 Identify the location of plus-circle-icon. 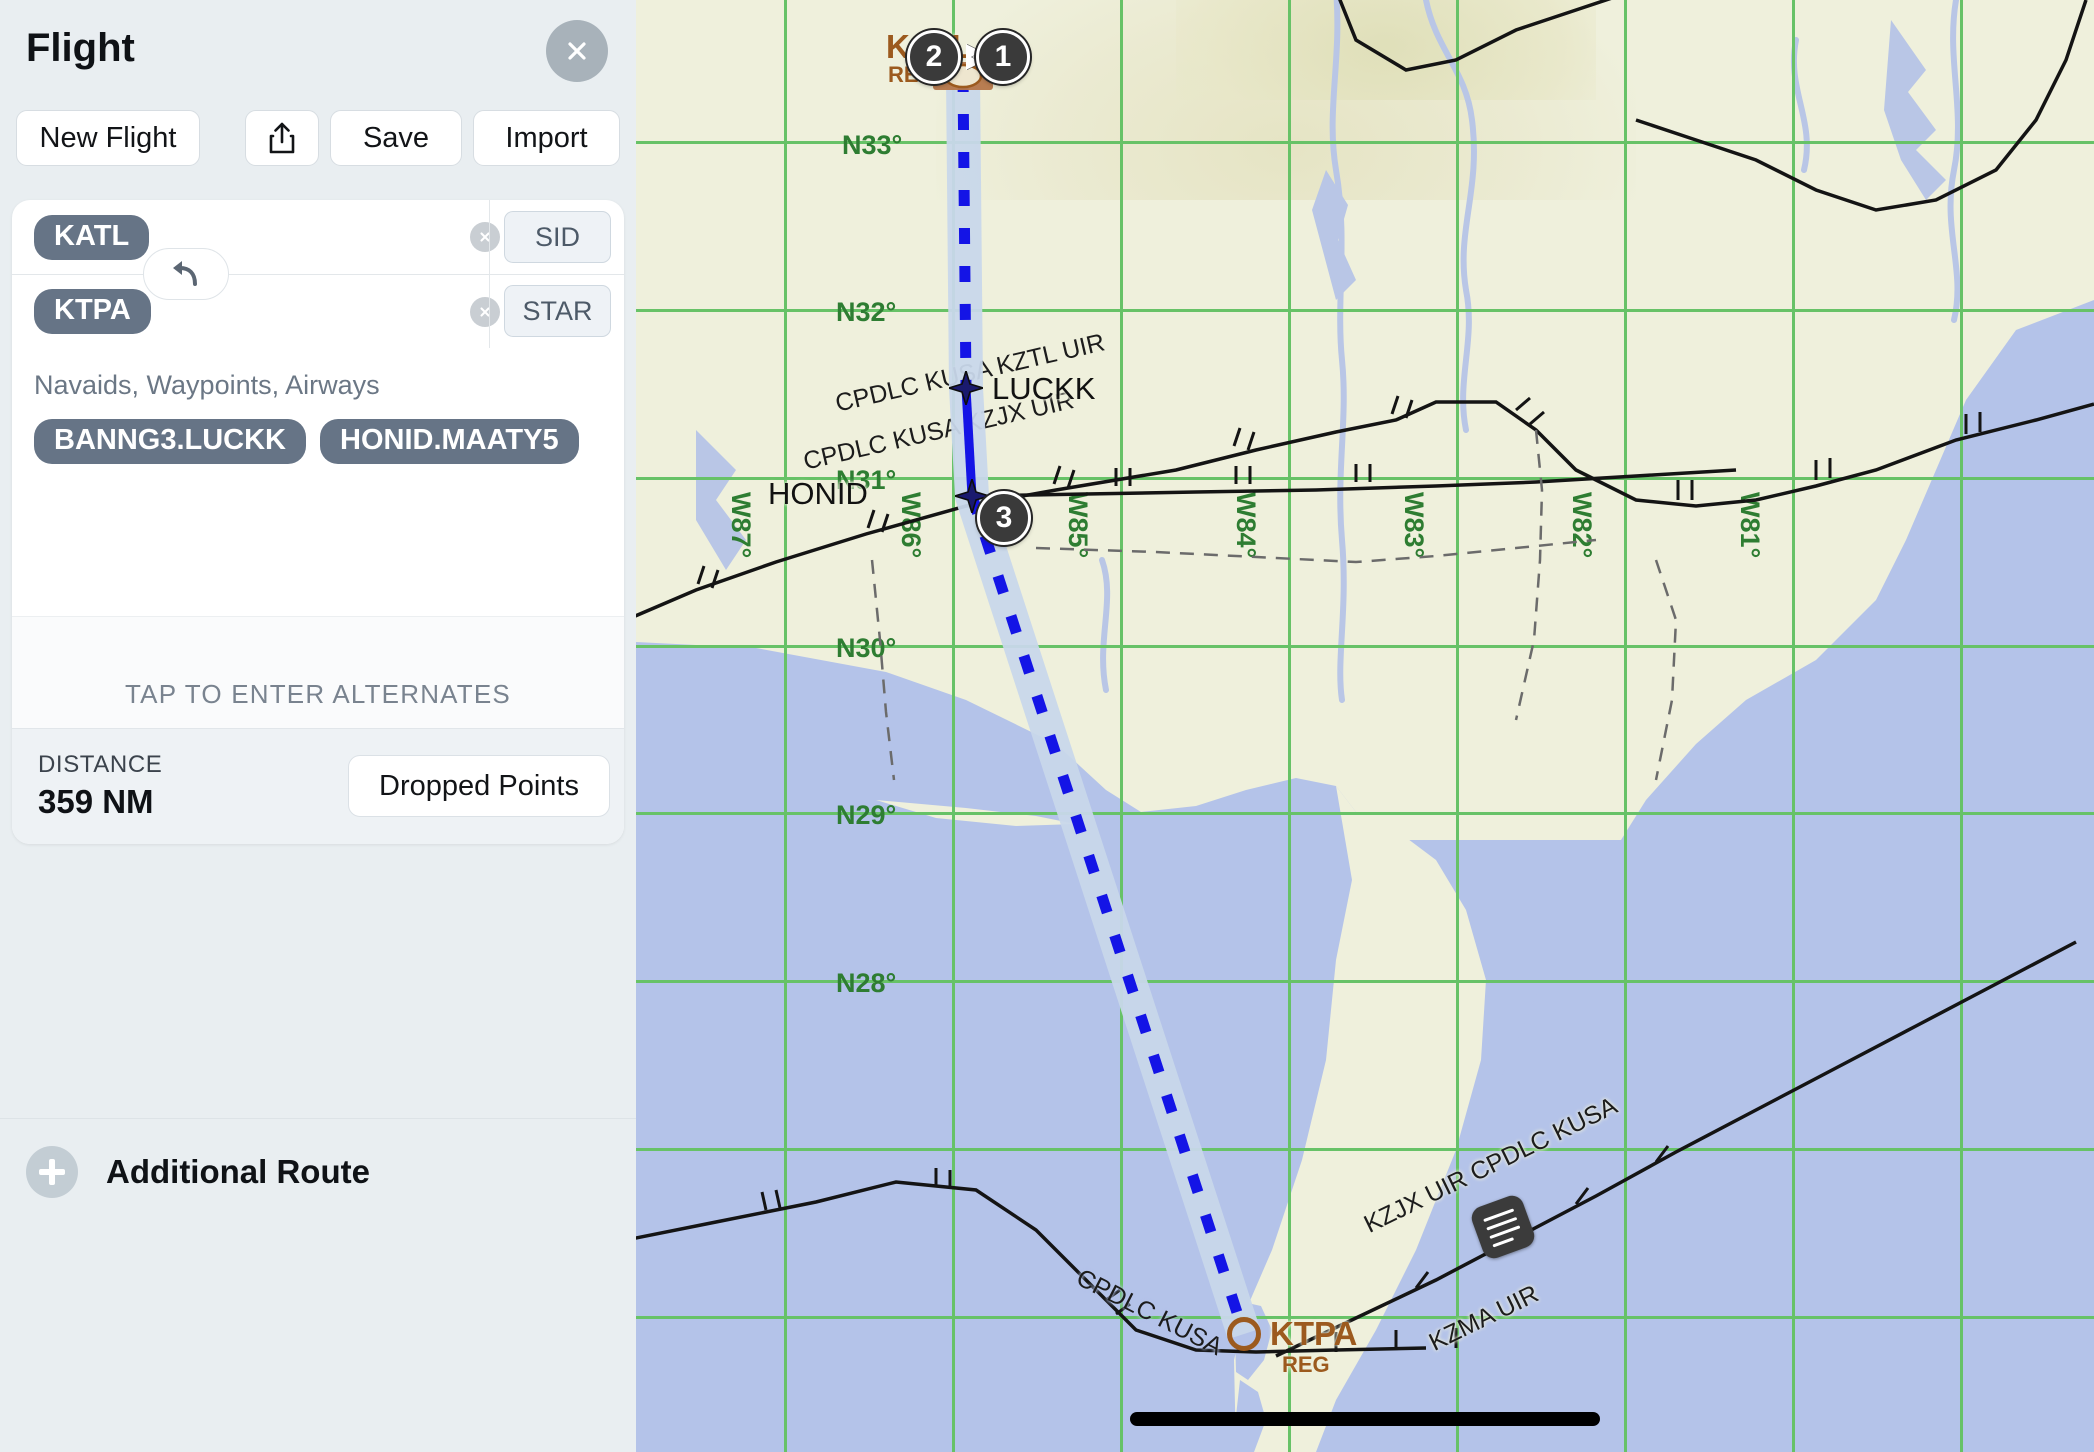
(52, 1171).